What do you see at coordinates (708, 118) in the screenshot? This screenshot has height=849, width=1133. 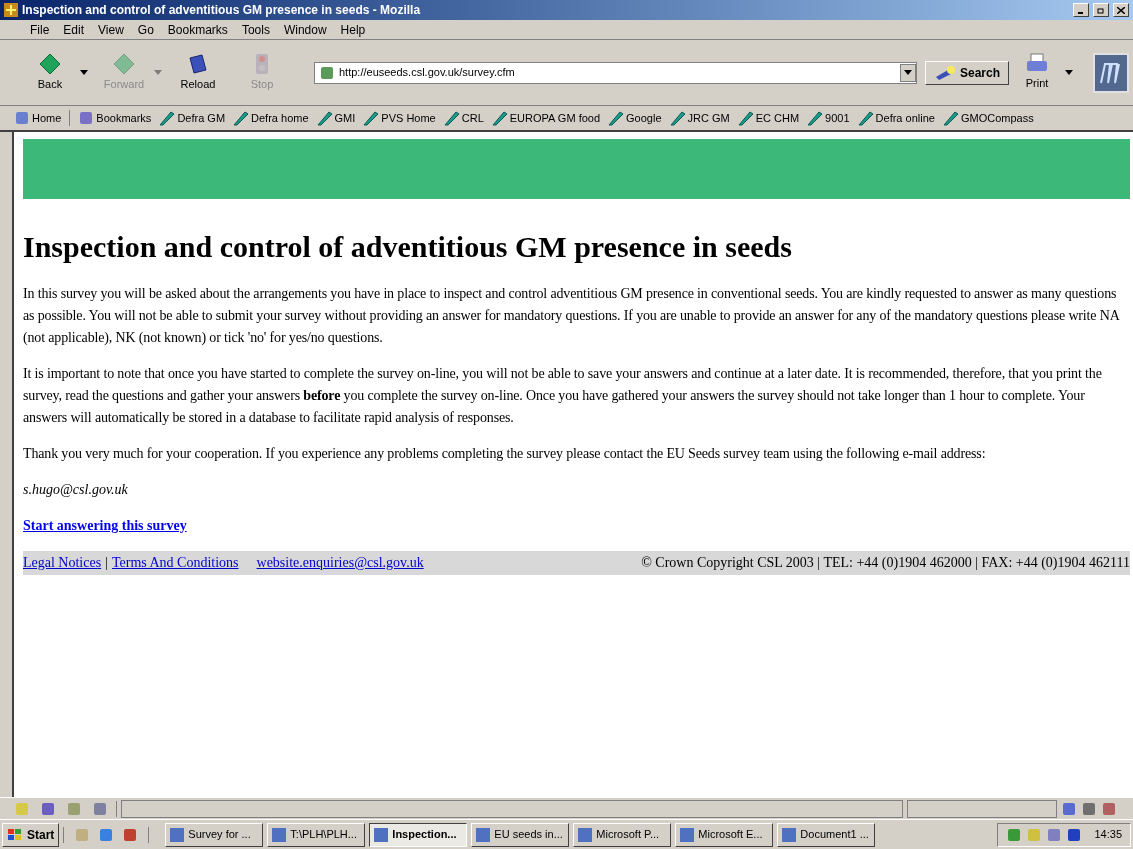 I see `bookmark-link: JRC GM` at bounding box center [708, 118].